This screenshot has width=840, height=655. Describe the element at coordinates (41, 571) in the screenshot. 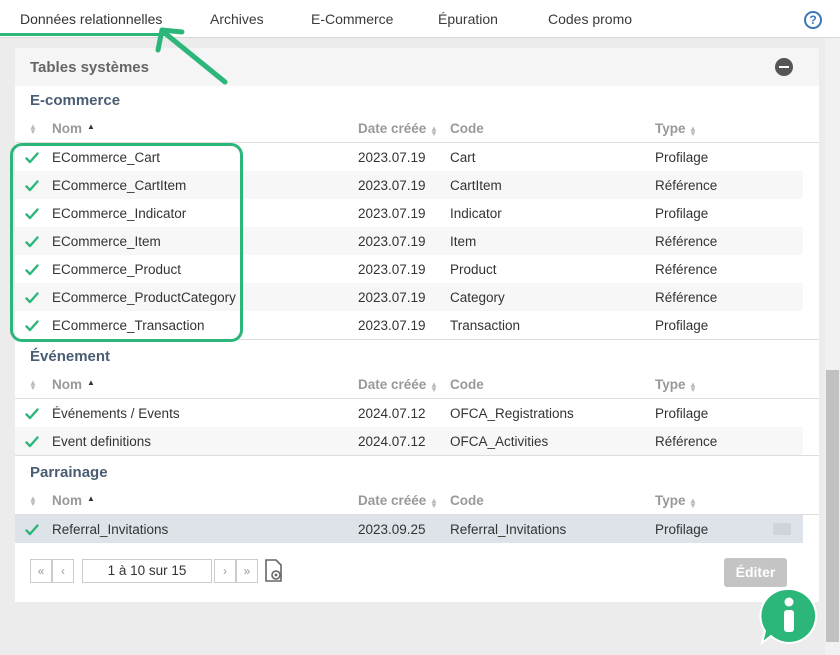

I see `first-page-button: «` at that location.